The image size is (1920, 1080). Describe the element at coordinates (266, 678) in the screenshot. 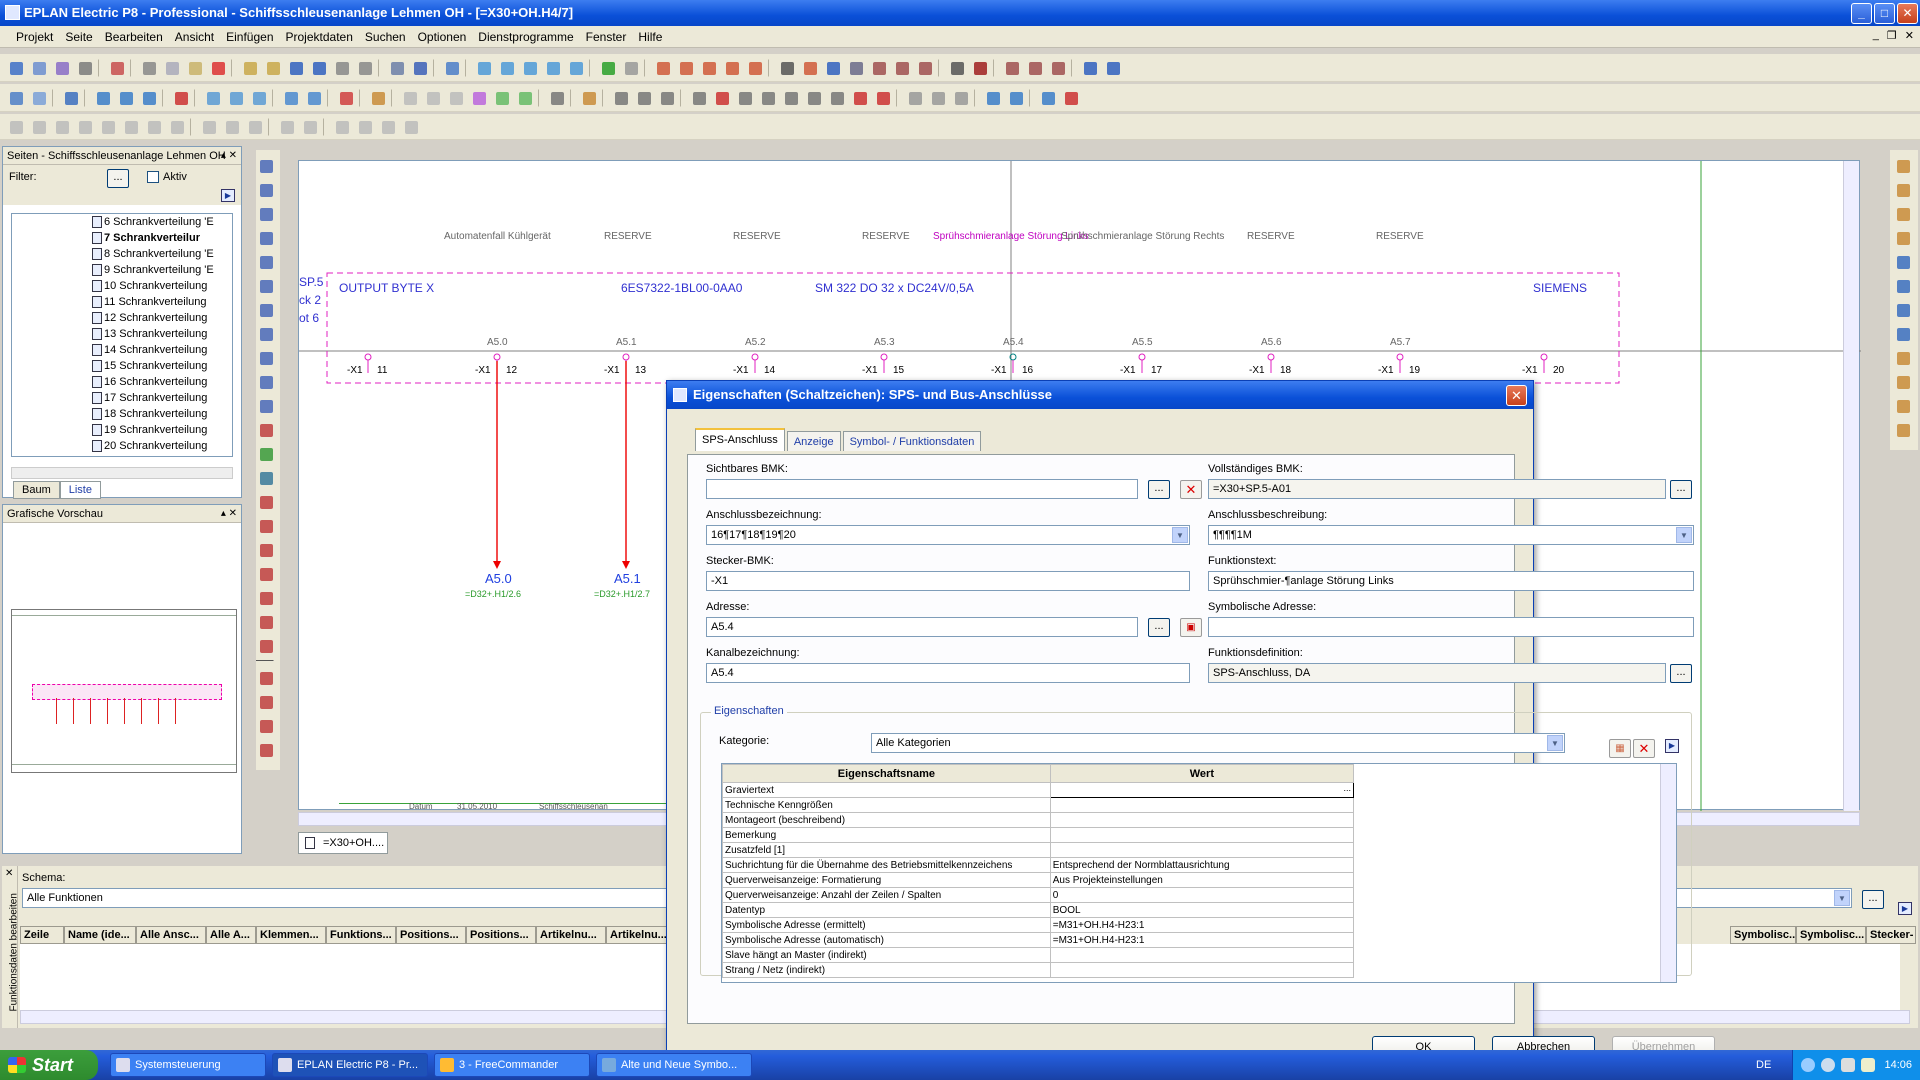

I see `t-node-icon` at that location.